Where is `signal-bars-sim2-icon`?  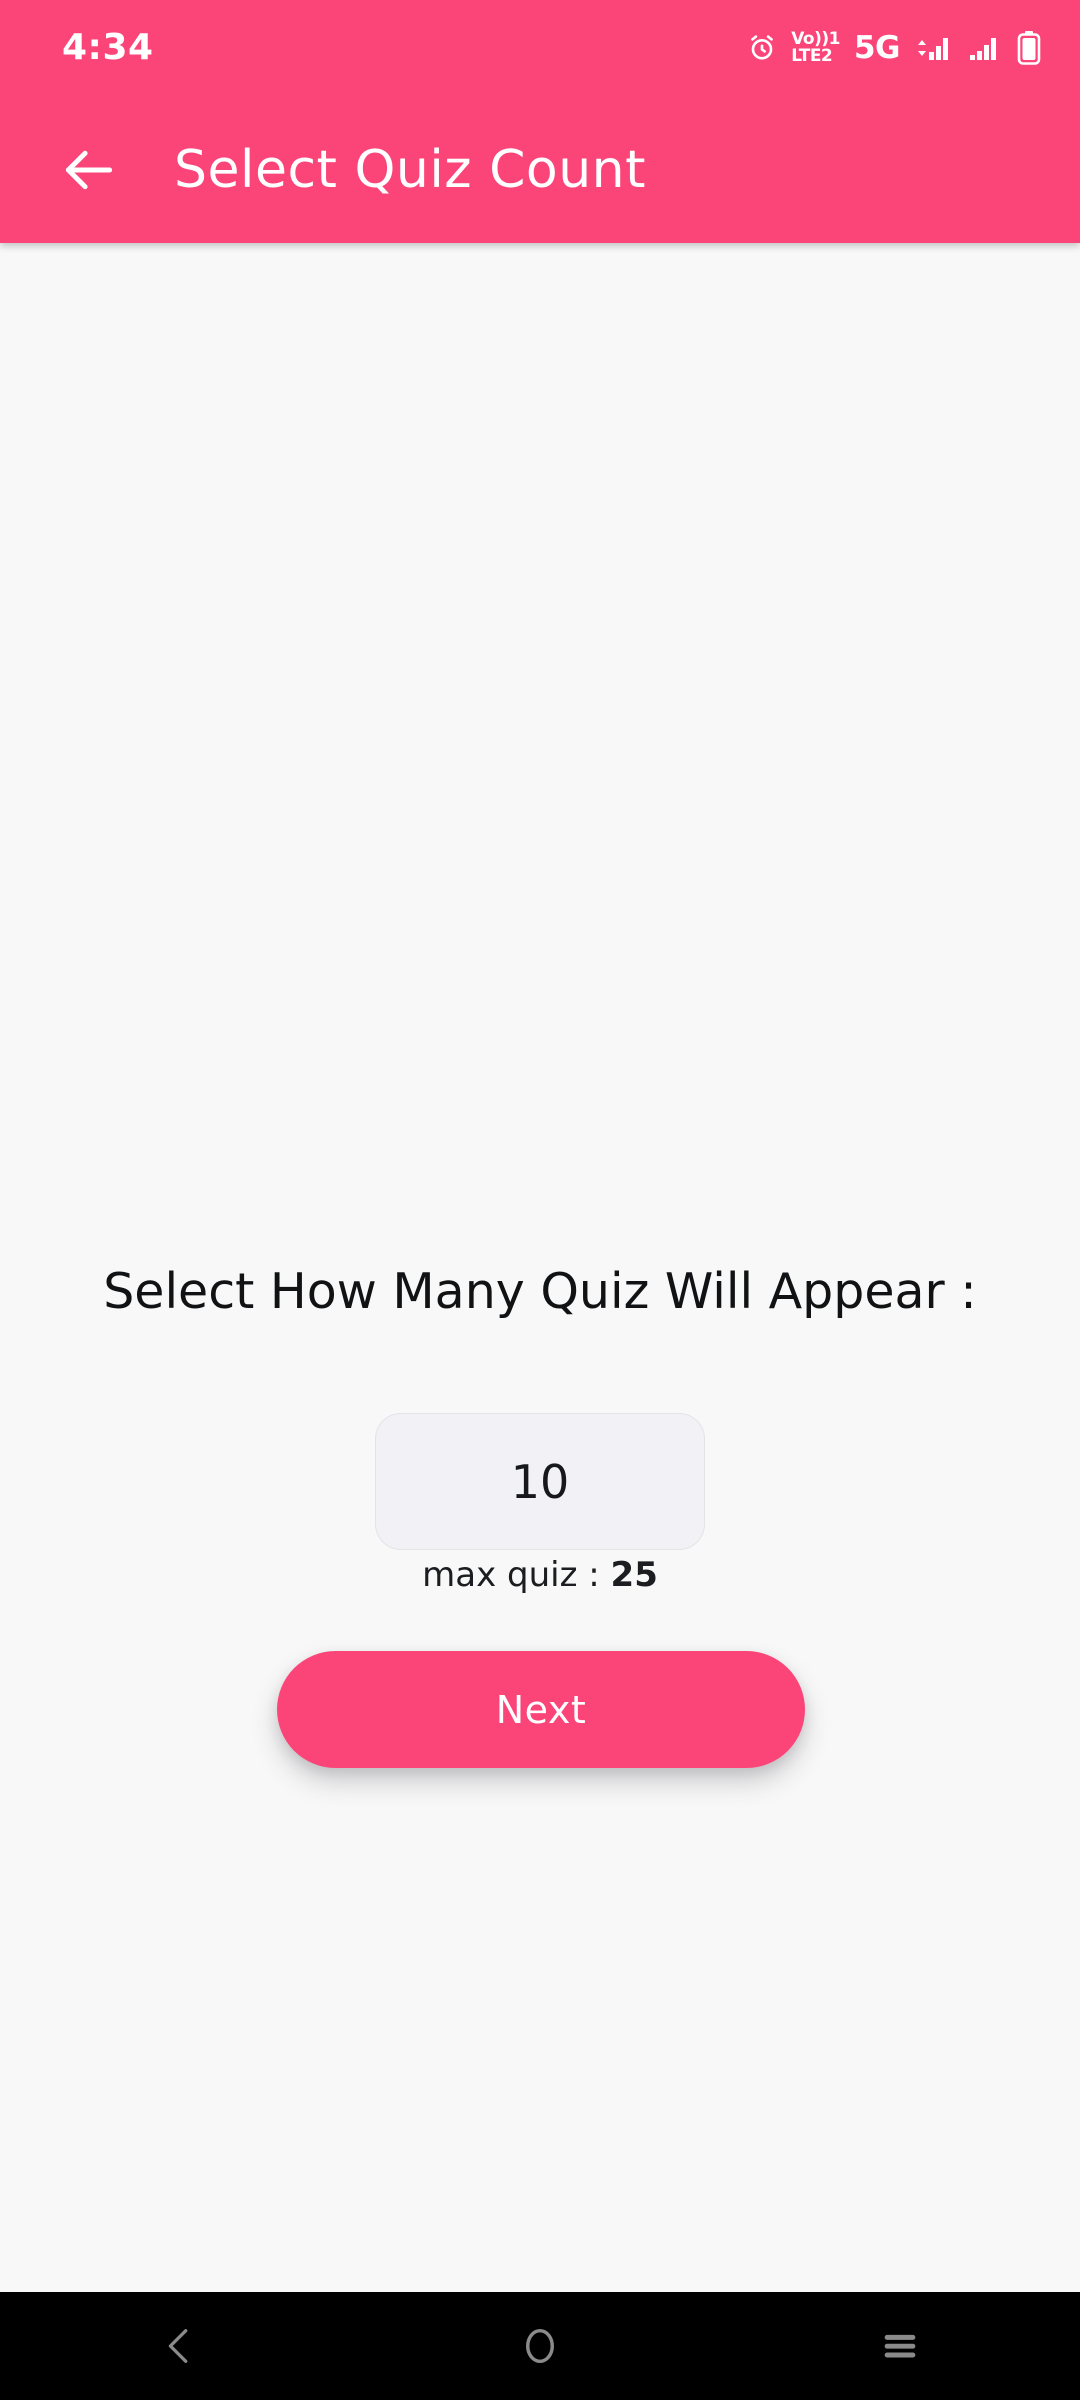
signal-bars-sim2-icon is located at coordinates (985, 48).